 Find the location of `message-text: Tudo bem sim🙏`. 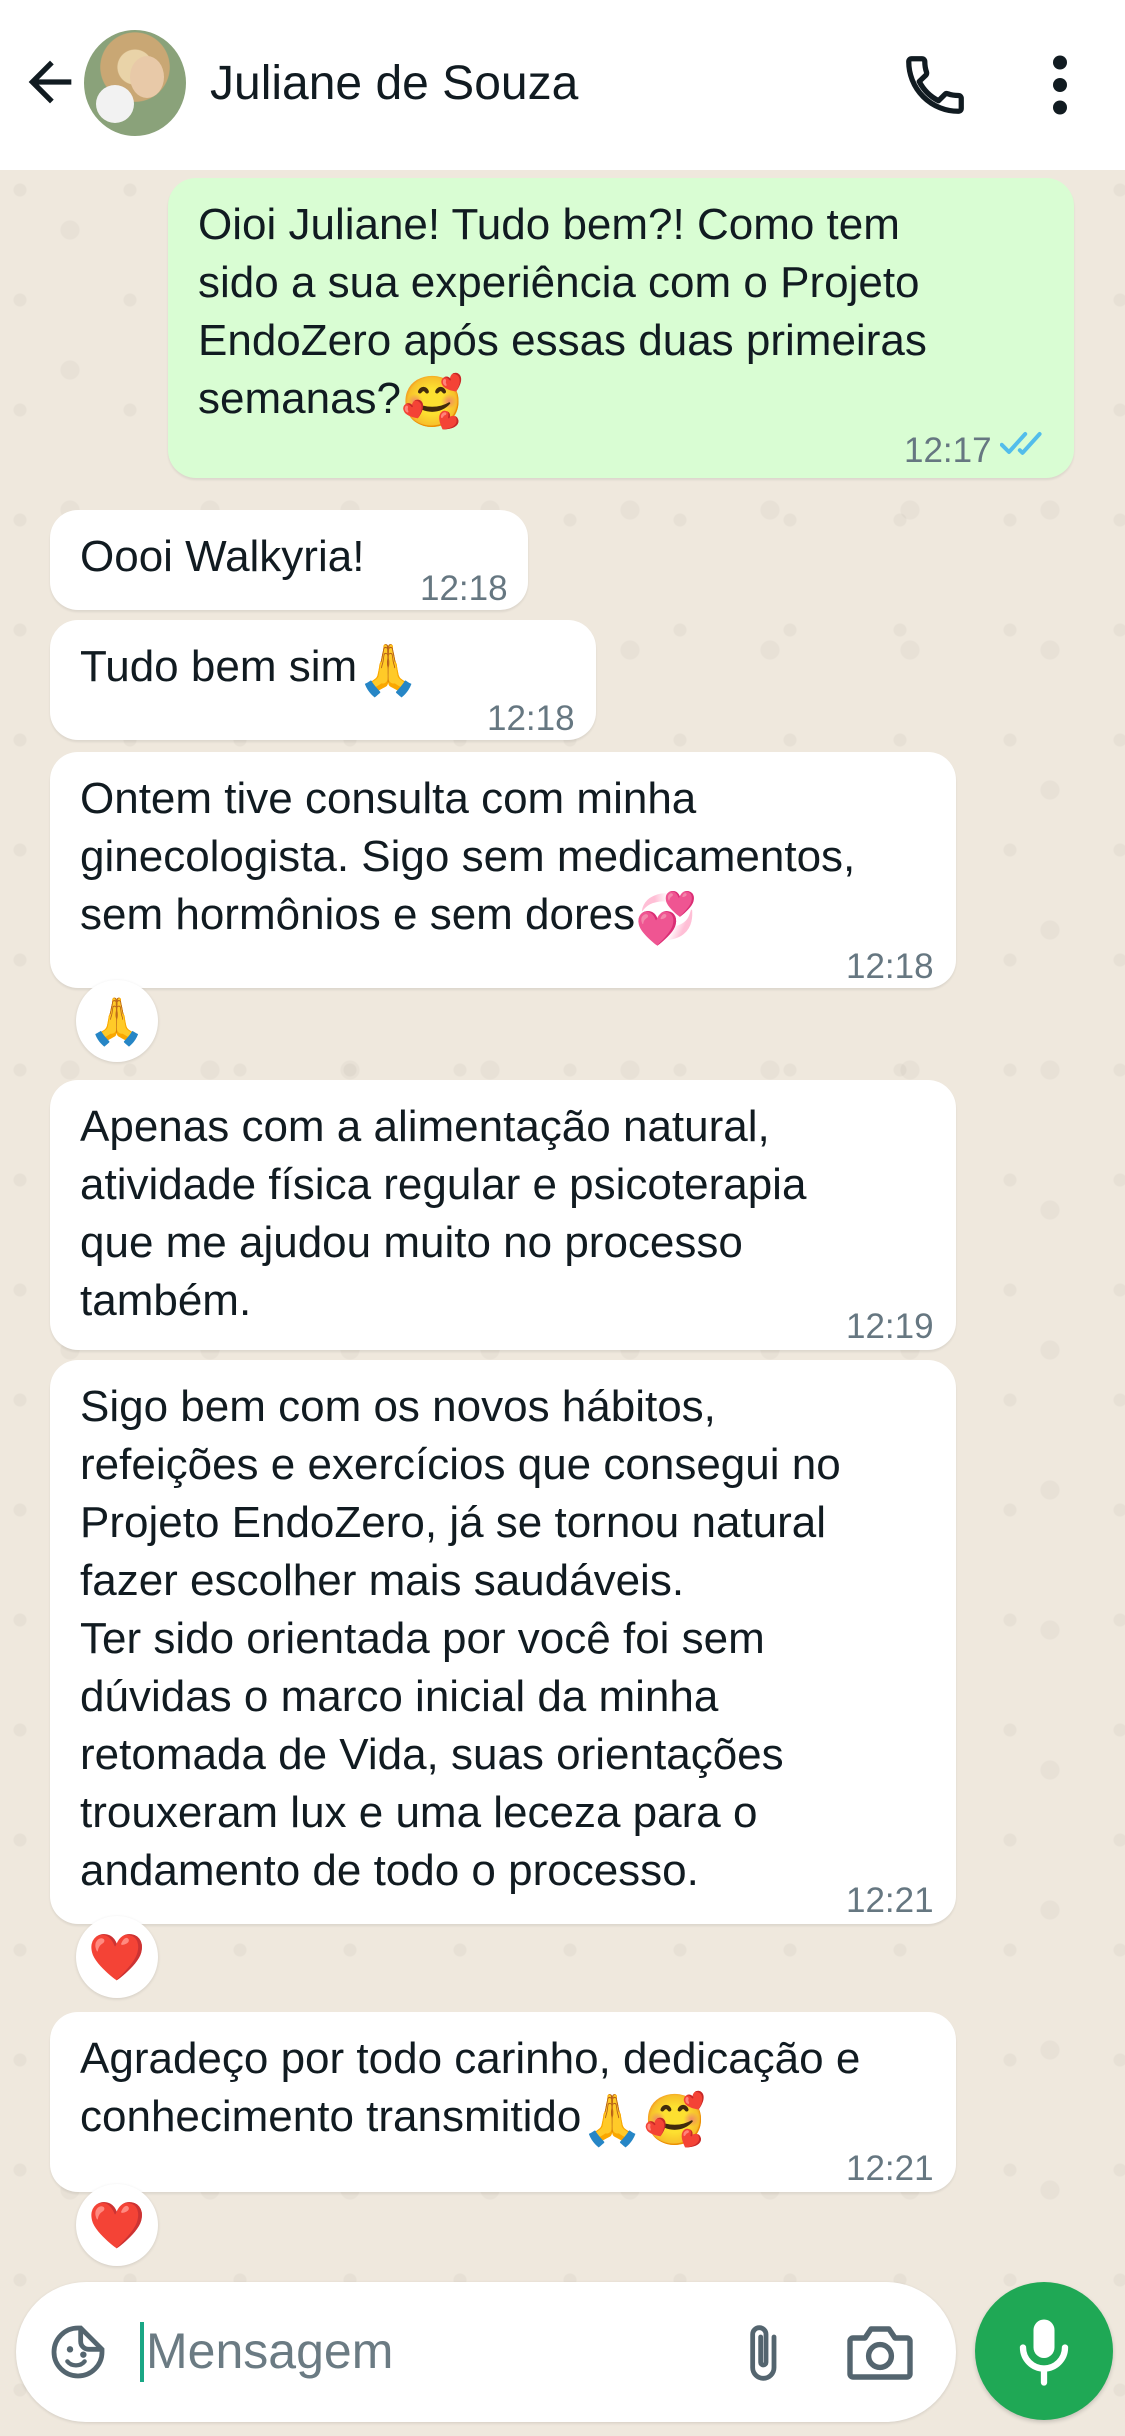

message-text: Tudo bem sim🙏 is located at coordinates (250, 670).